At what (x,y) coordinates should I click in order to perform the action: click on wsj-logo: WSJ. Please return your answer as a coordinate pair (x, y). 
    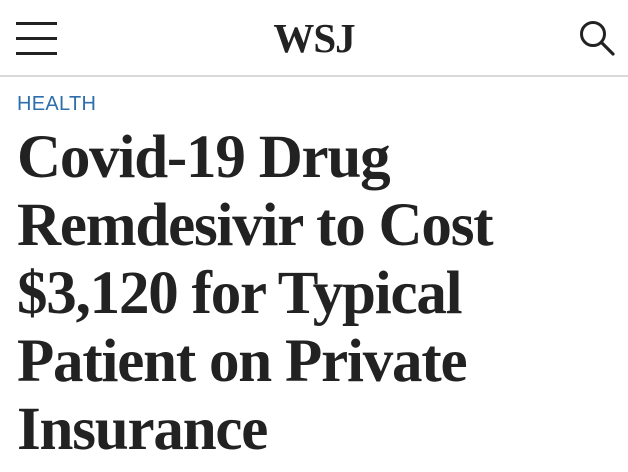
    Looking at the image, I should click on (314, 38).